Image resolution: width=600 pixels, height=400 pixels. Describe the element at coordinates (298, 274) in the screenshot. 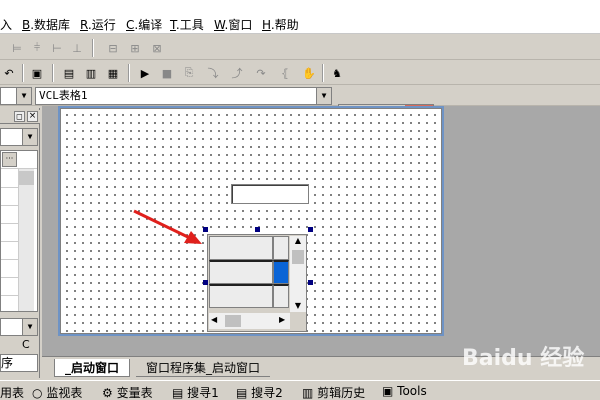

I see `grid-vscrollbar: ▲ ▼` at that location.